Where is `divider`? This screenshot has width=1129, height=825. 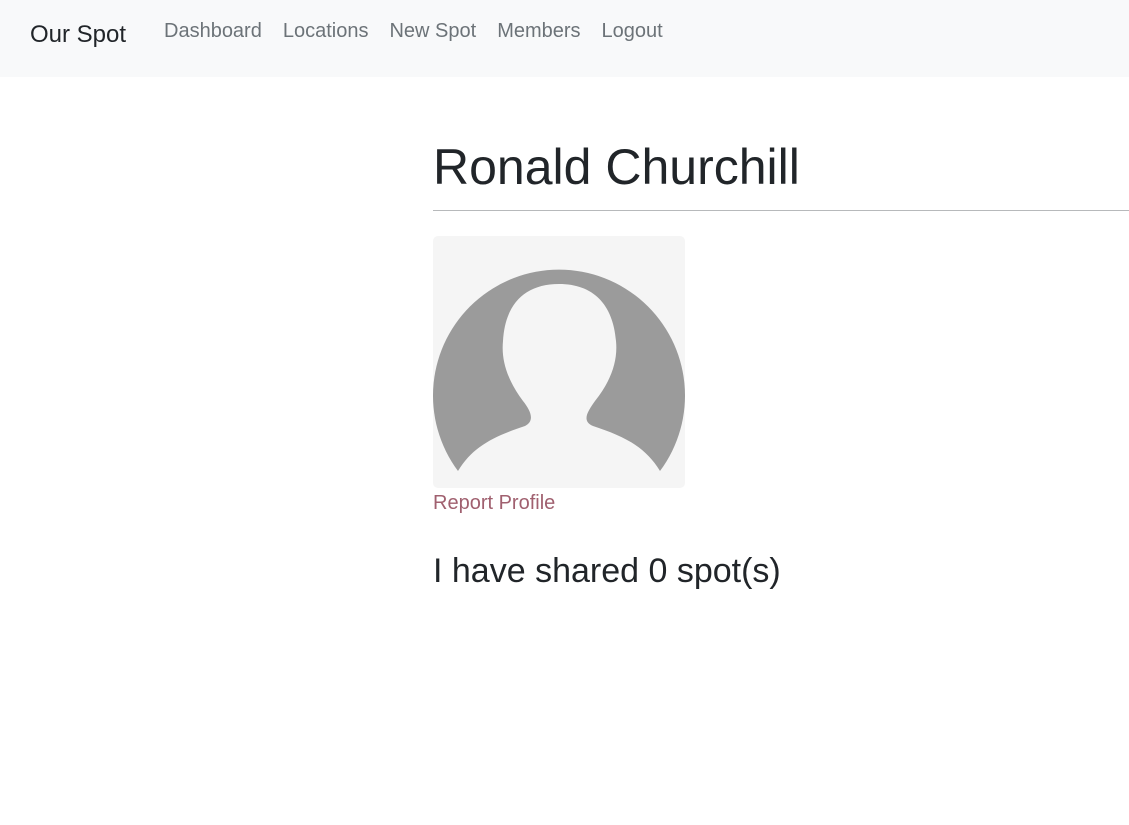
divider is located at coordinates (781, 210).